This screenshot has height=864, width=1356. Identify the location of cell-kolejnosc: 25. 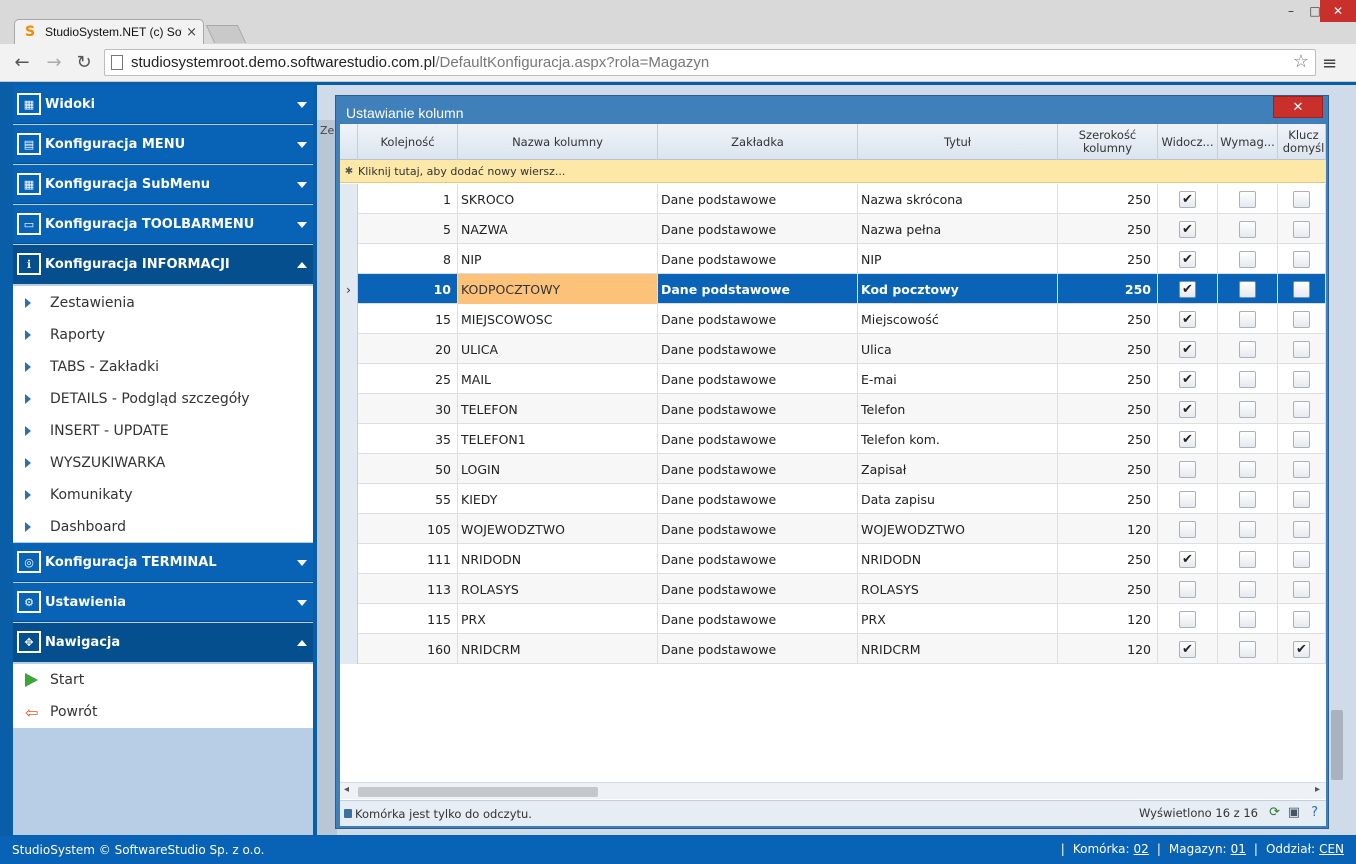
(408, 379).